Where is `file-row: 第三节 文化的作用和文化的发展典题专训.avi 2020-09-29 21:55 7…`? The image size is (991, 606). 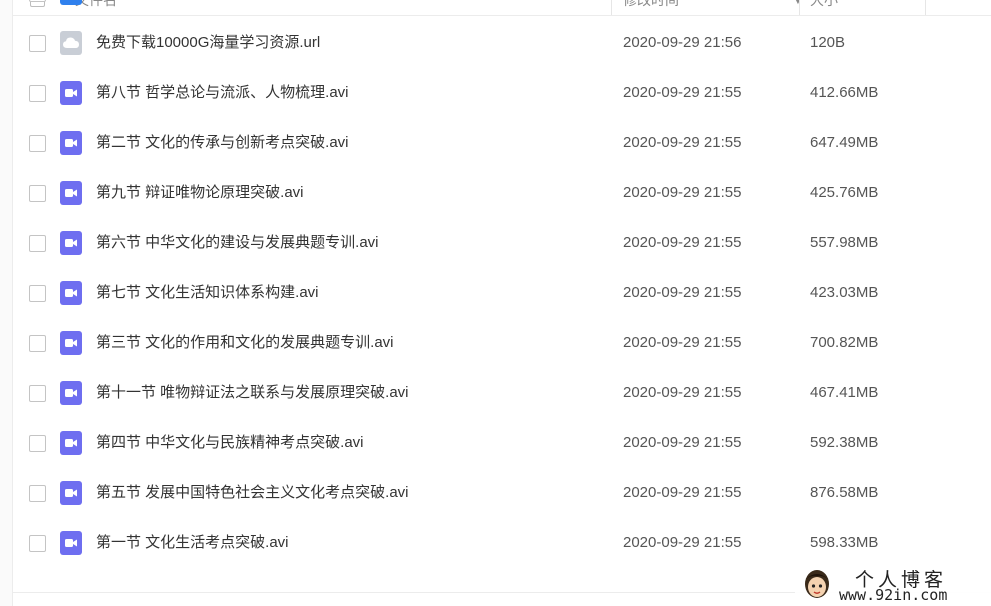 file-row: 第三节 文化的作用和文化的发展典题专训.avi 2020-09-29 21:55 7… is located at coordinates (502, 343).